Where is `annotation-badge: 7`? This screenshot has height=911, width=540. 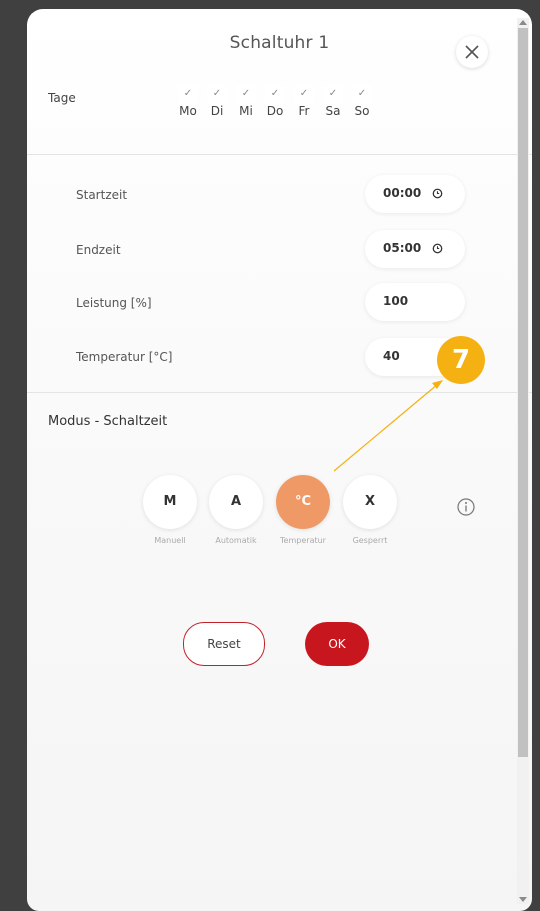
annotation-badge: 7 is located at coordinates (461, 360).